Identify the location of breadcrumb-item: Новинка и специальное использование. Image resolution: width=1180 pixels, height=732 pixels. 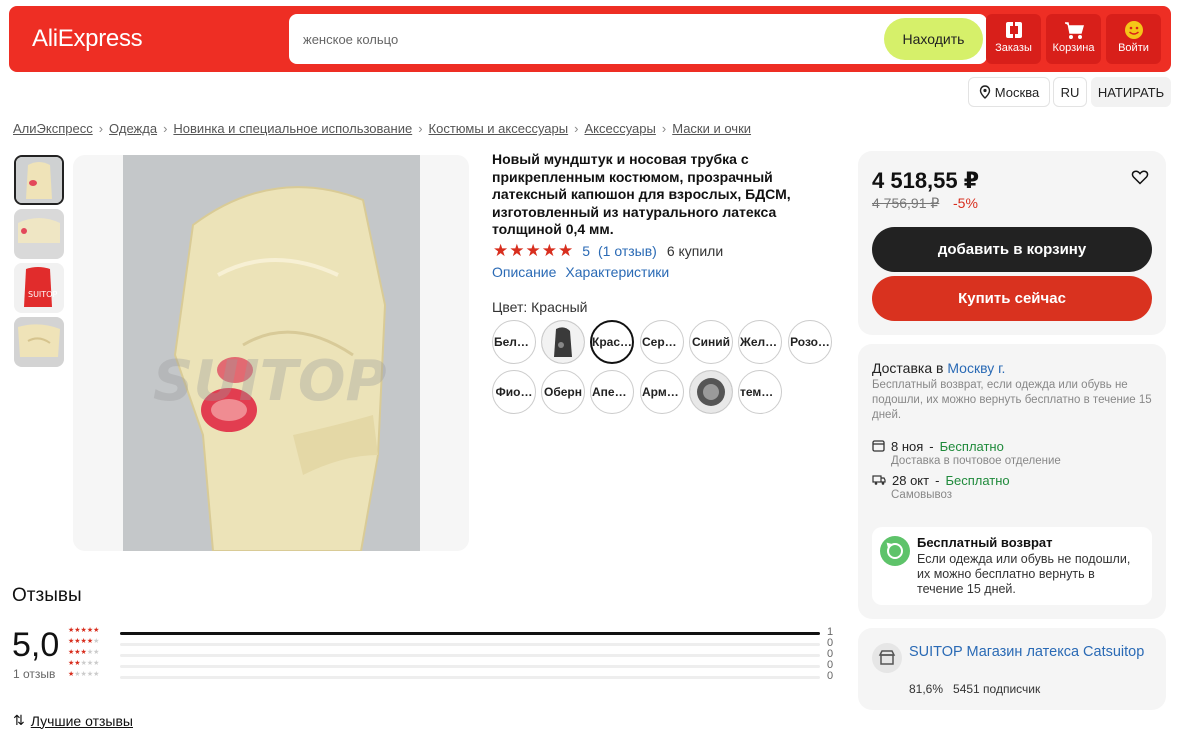
(292, 128).